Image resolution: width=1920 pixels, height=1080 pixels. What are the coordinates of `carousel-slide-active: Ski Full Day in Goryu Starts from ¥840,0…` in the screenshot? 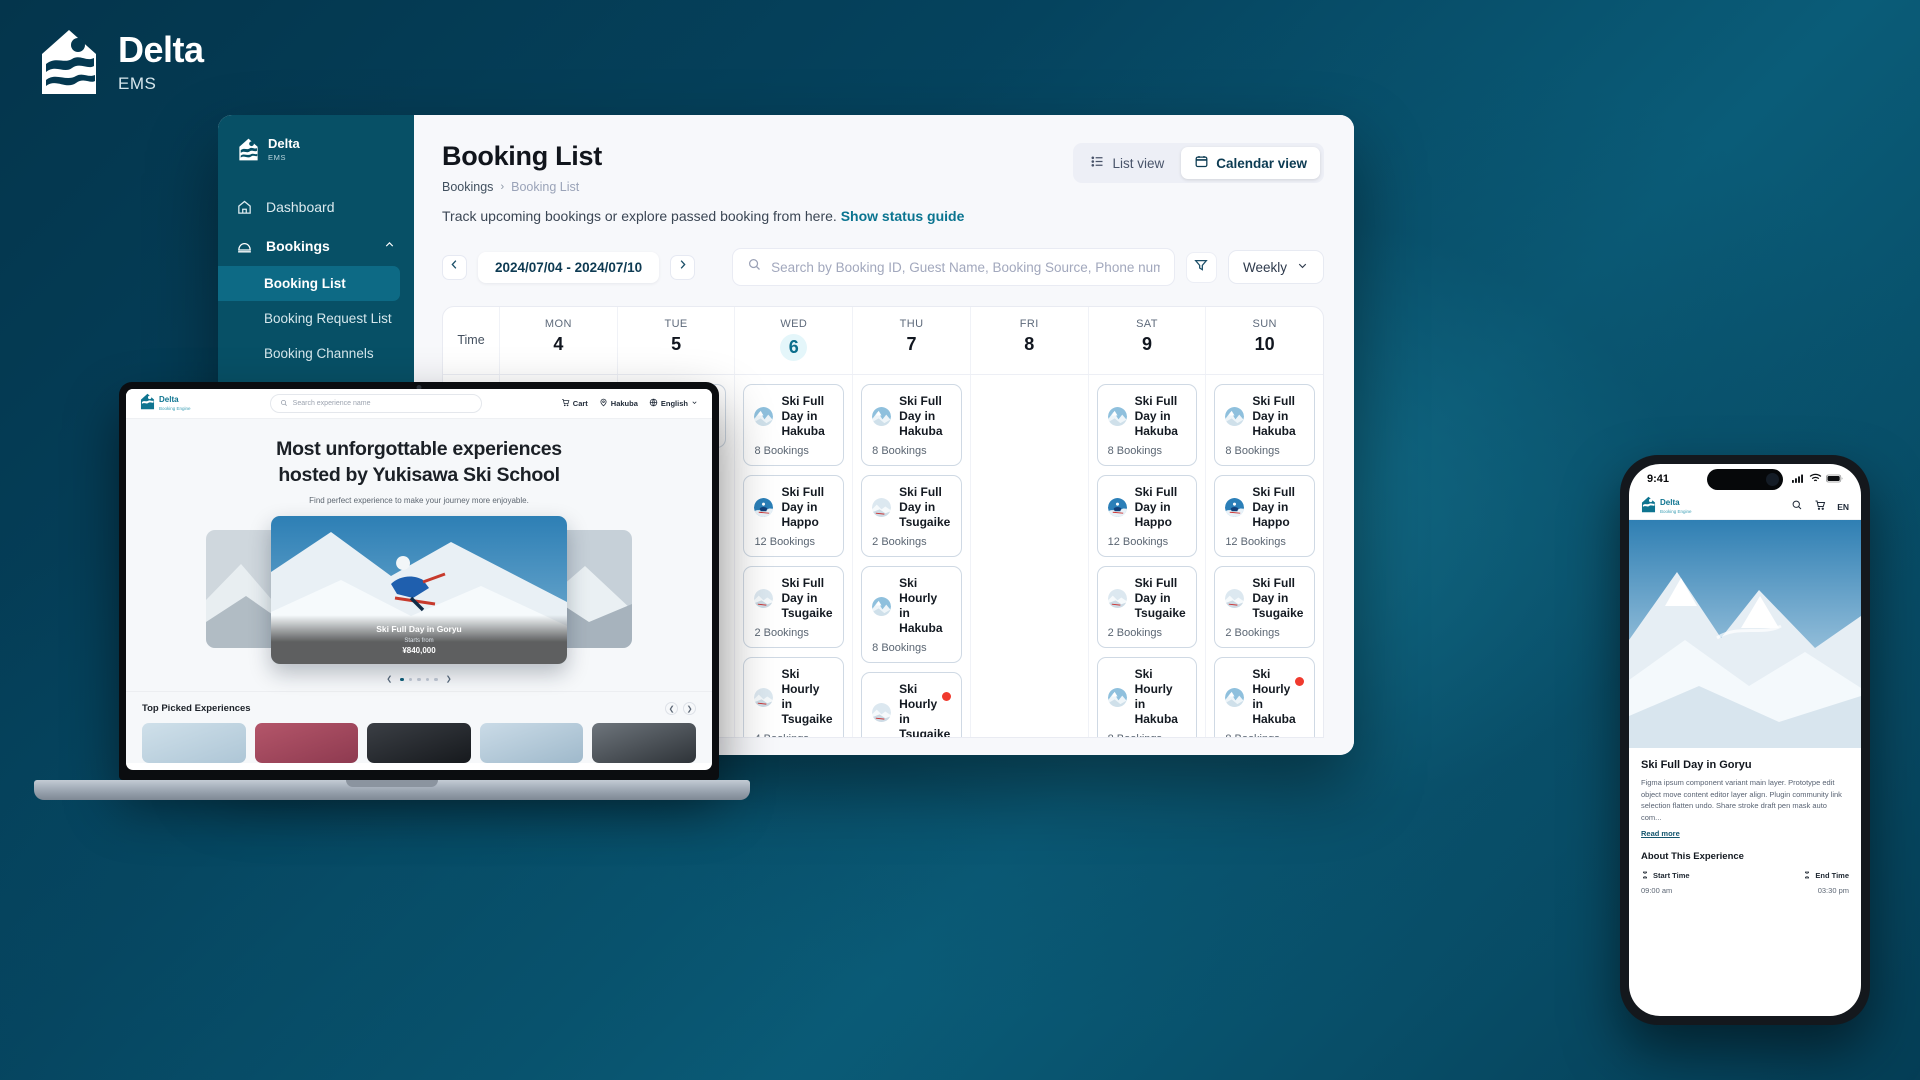 It's located at (419, 590).